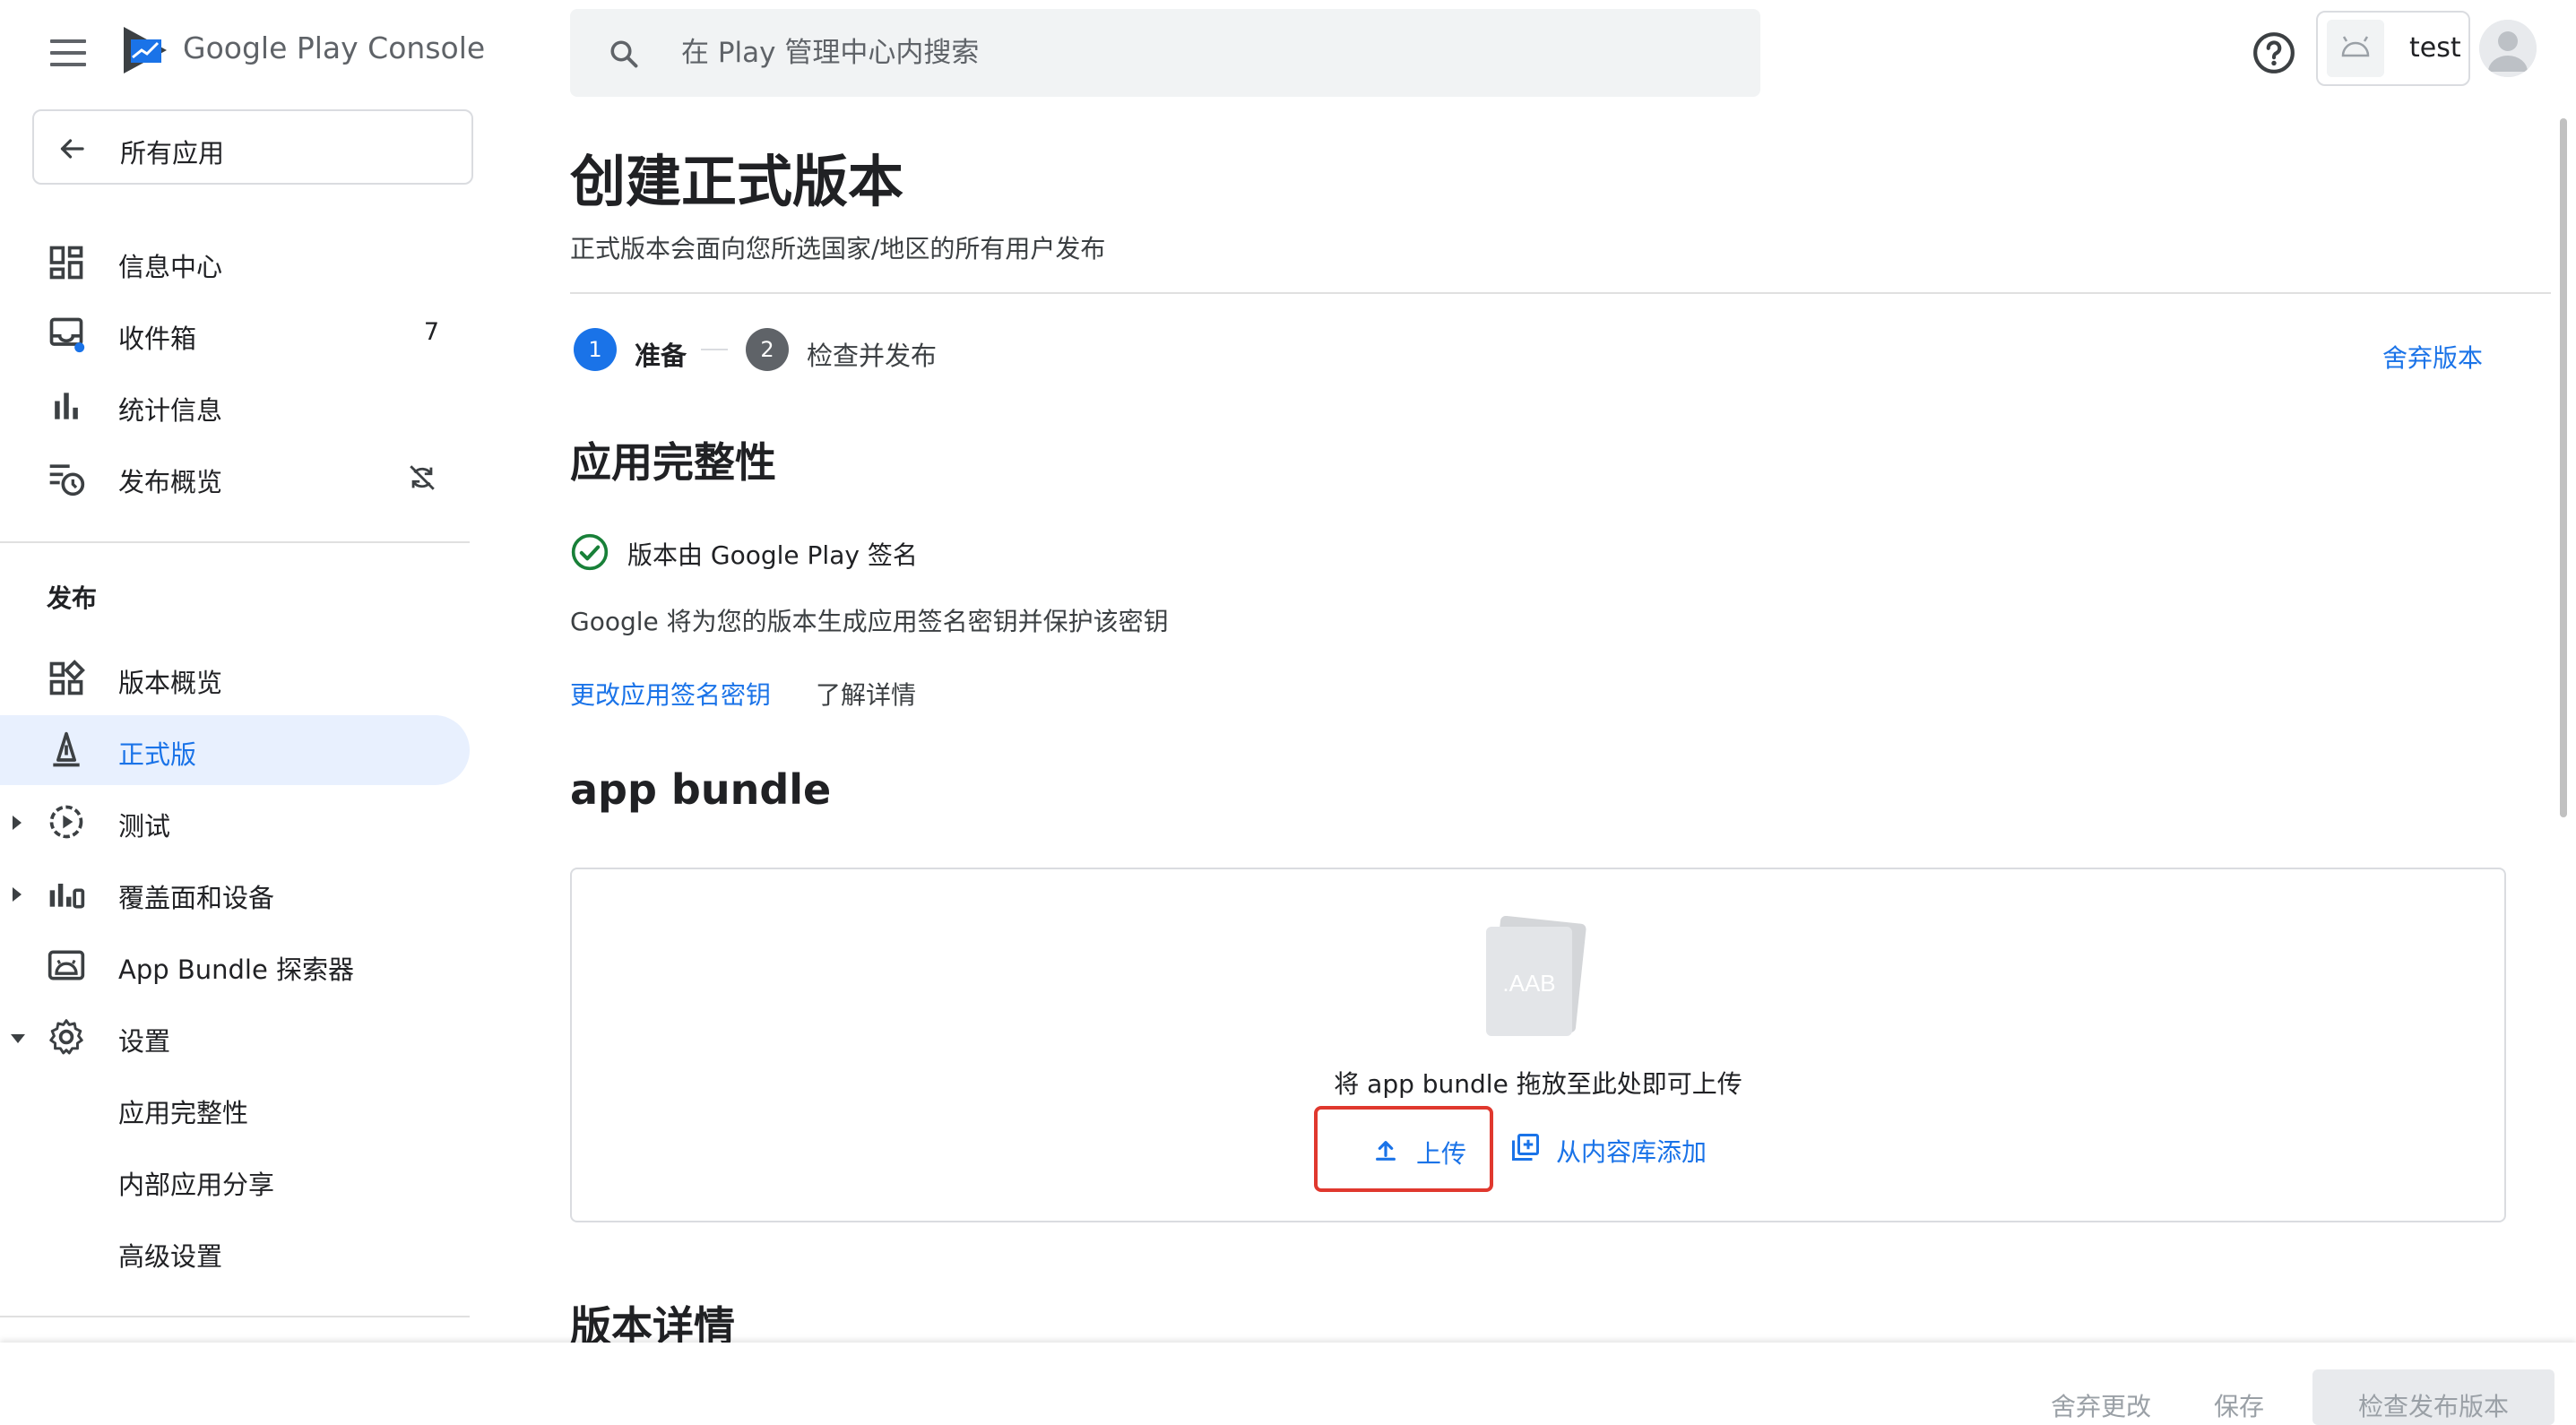 The width and height of the screenshot is (2576, 1425). I want to click on account-name: test, so click(2435, 48).